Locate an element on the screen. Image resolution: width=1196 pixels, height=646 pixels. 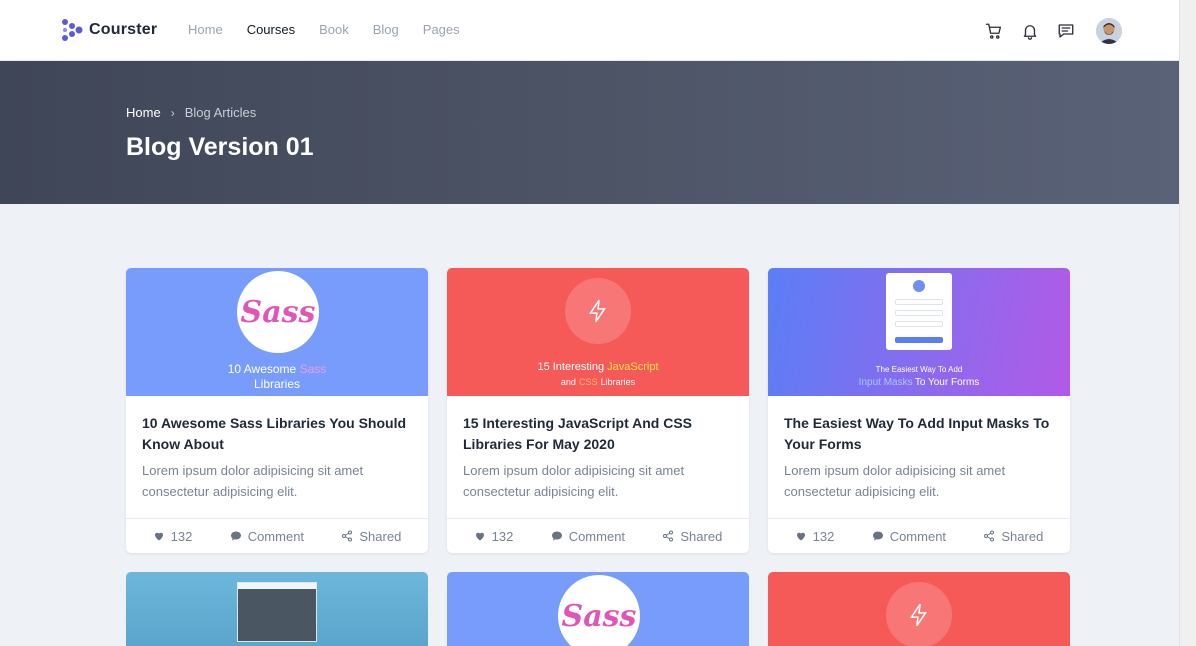
cart-icon is located at coordinates (994, 31).